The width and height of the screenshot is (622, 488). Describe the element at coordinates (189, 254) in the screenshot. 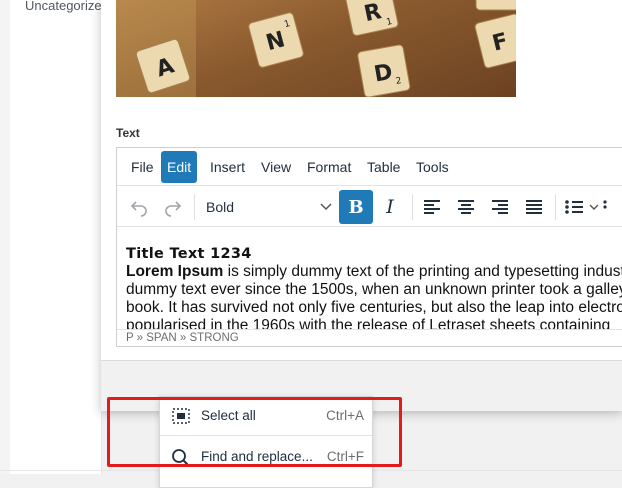

I see `content-title: Title Text 1234` at that location.